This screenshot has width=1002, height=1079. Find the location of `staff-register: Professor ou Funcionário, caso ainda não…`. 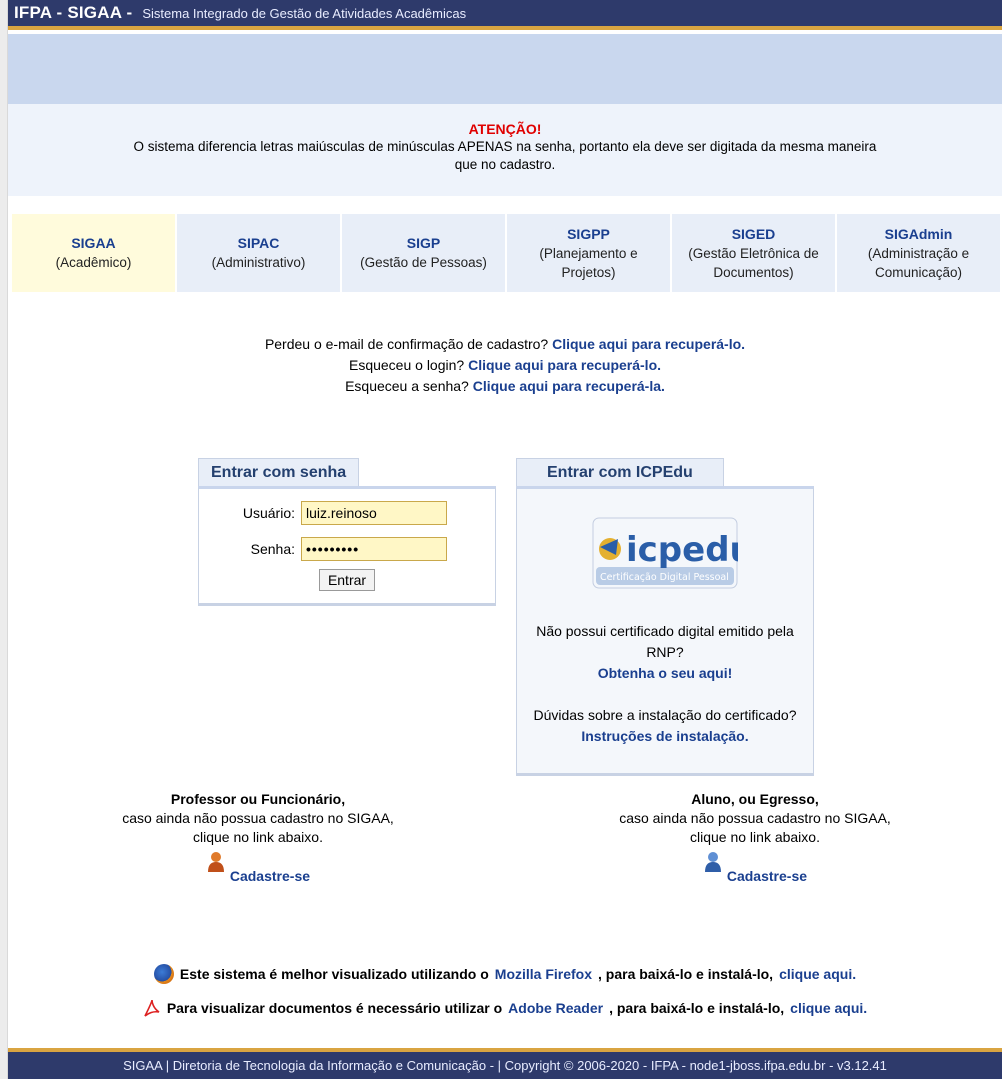

staff-register: Professor ou Funcionário, caso ainda não… is located at coordinates (258, 838).